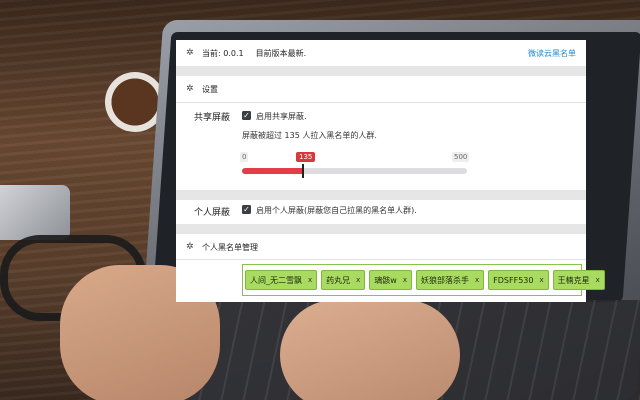 This screenshot has width=640, height=400. What do you see at coordinates (336, 210) in the screenshot?
I see `personal-block-checkbox-label: 启用个人屏蔽(屏蔽您自己拉黑的黑名单人群).` at bounding box center [336, 210].